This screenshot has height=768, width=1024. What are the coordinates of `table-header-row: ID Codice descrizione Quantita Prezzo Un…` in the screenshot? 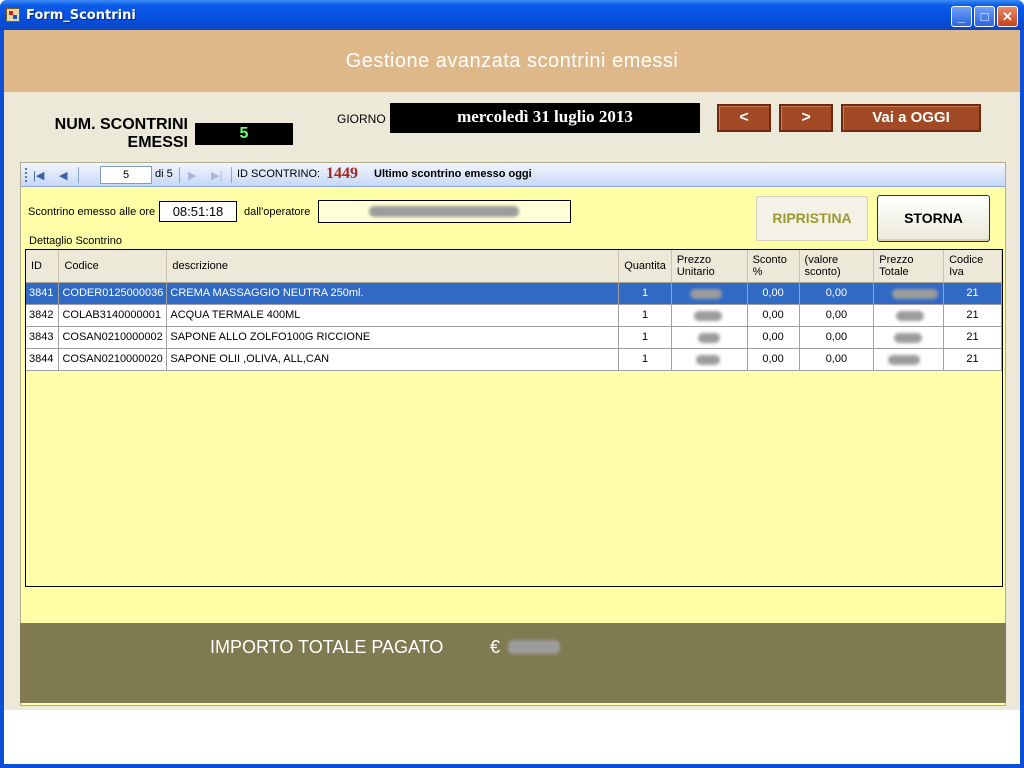 It's located at (514, 266).